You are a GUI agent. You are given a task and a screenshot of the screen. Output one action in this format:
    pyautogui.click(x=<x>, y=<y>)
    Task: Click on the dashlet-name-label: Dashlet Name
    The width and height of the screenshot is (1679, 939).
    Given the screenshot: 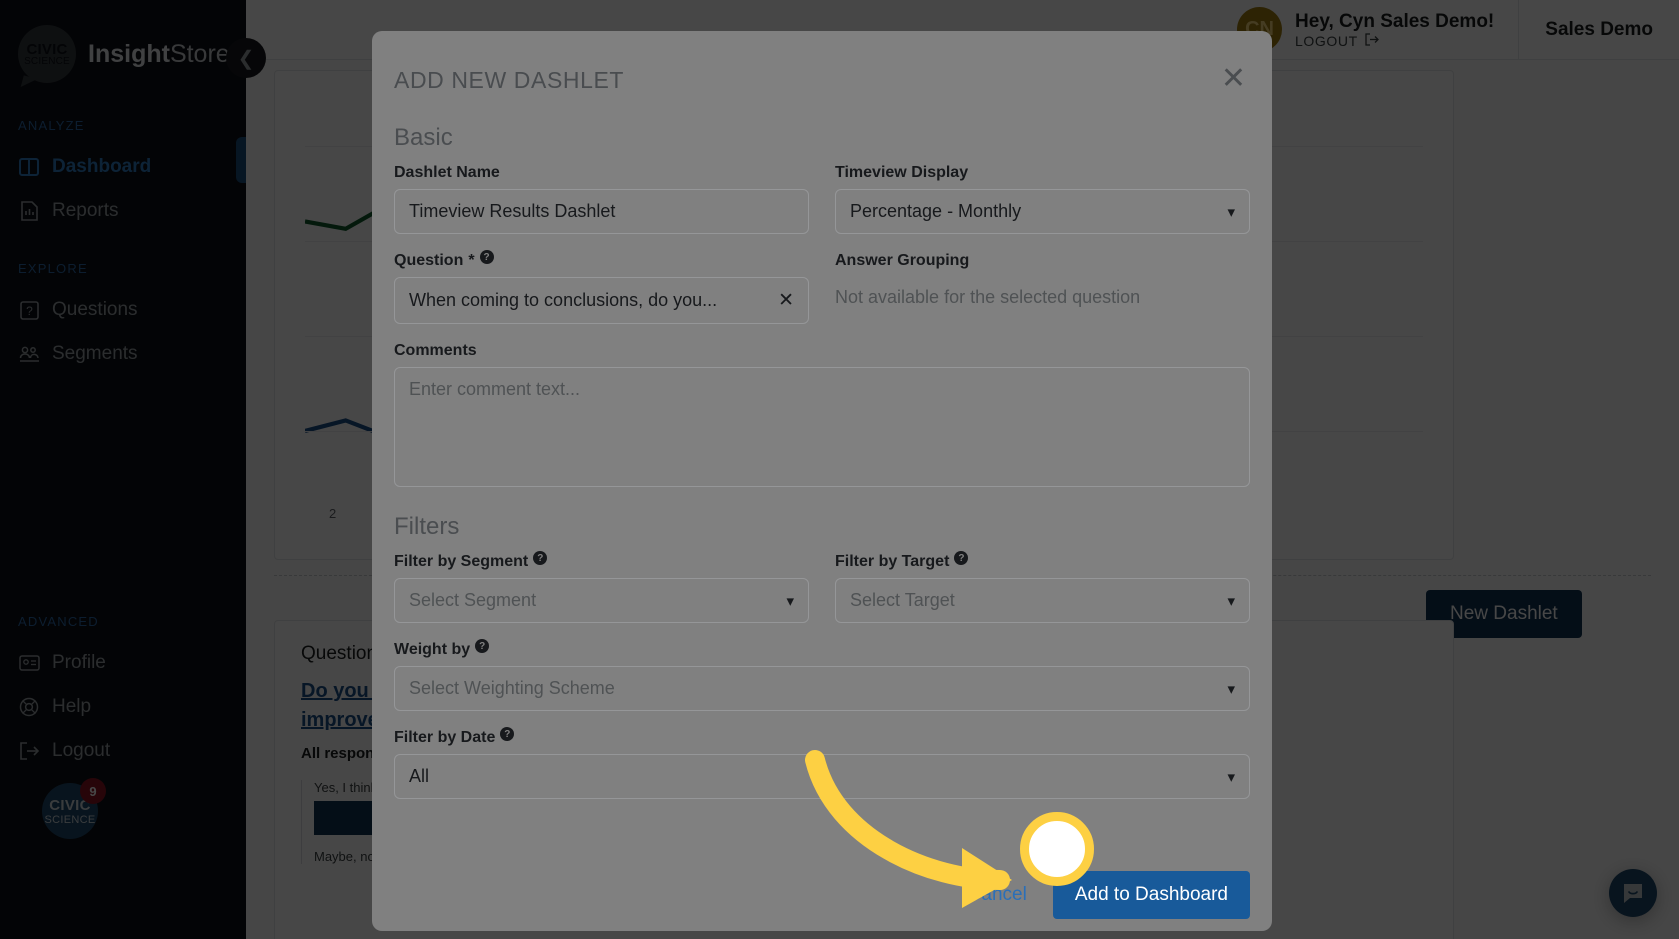 What is the action you would take?
    pyautogui.click(x=601, y=173)
    